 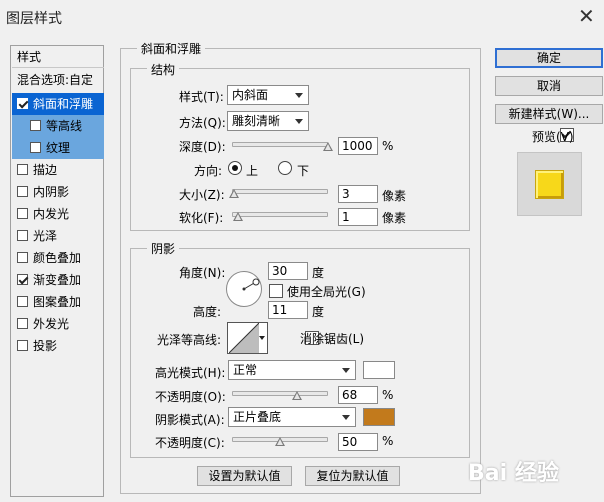 I want to click on direction-down-label: 下, so click(x=303, y=171).